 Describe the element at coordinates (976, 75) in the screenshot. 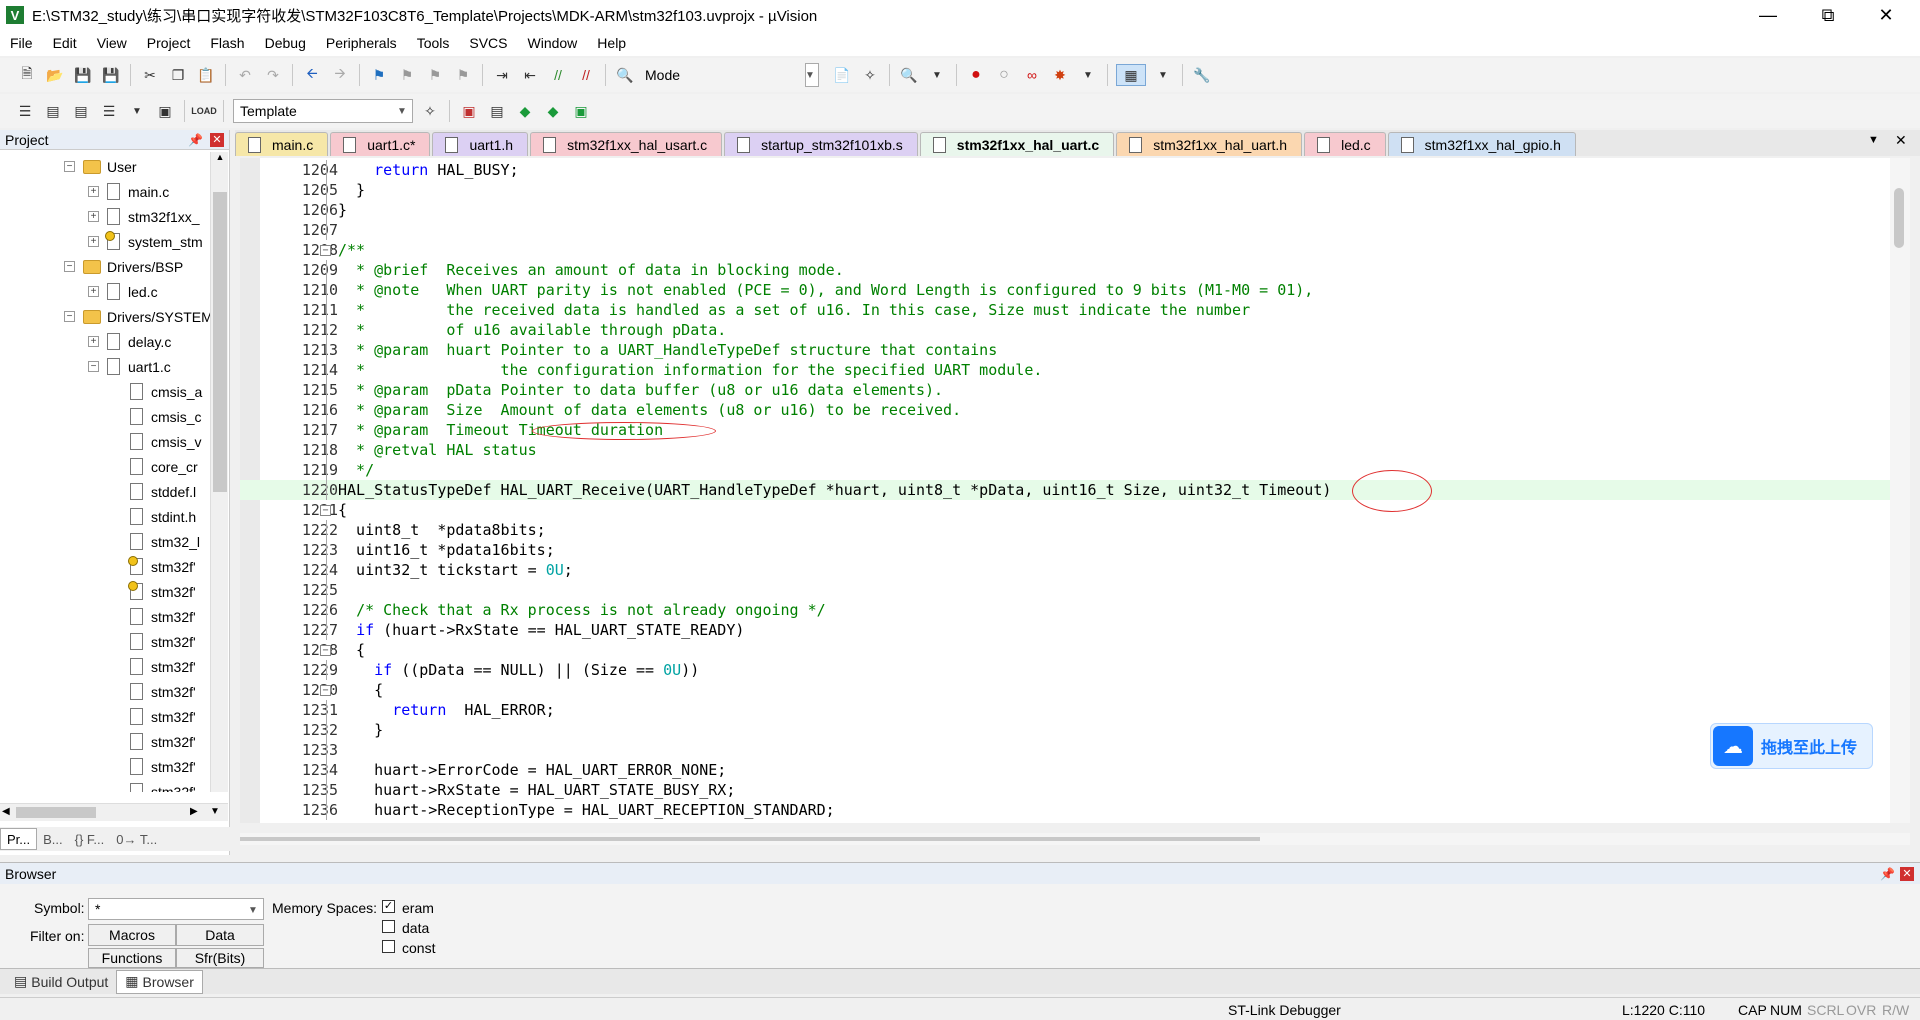

I see `breakpoint-insert-icon: ●` at that location.